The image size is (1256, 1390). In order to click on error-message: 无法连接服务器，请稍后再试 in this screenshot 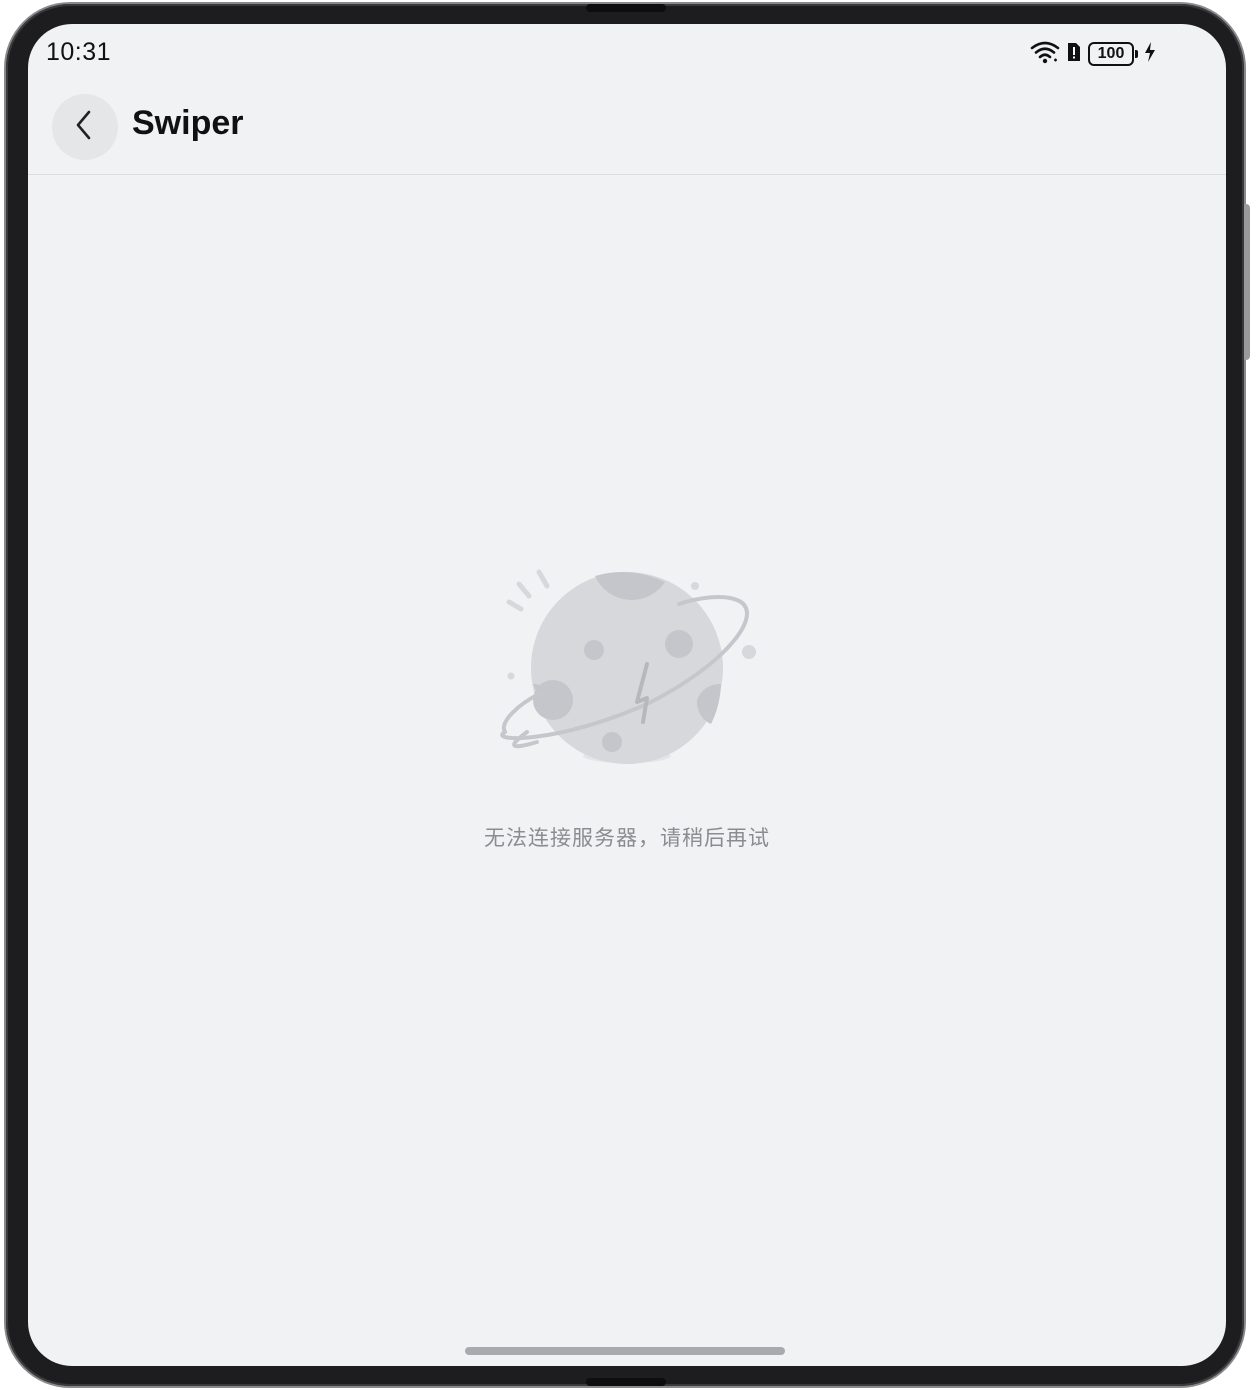, I will do `click(627, 838)`.